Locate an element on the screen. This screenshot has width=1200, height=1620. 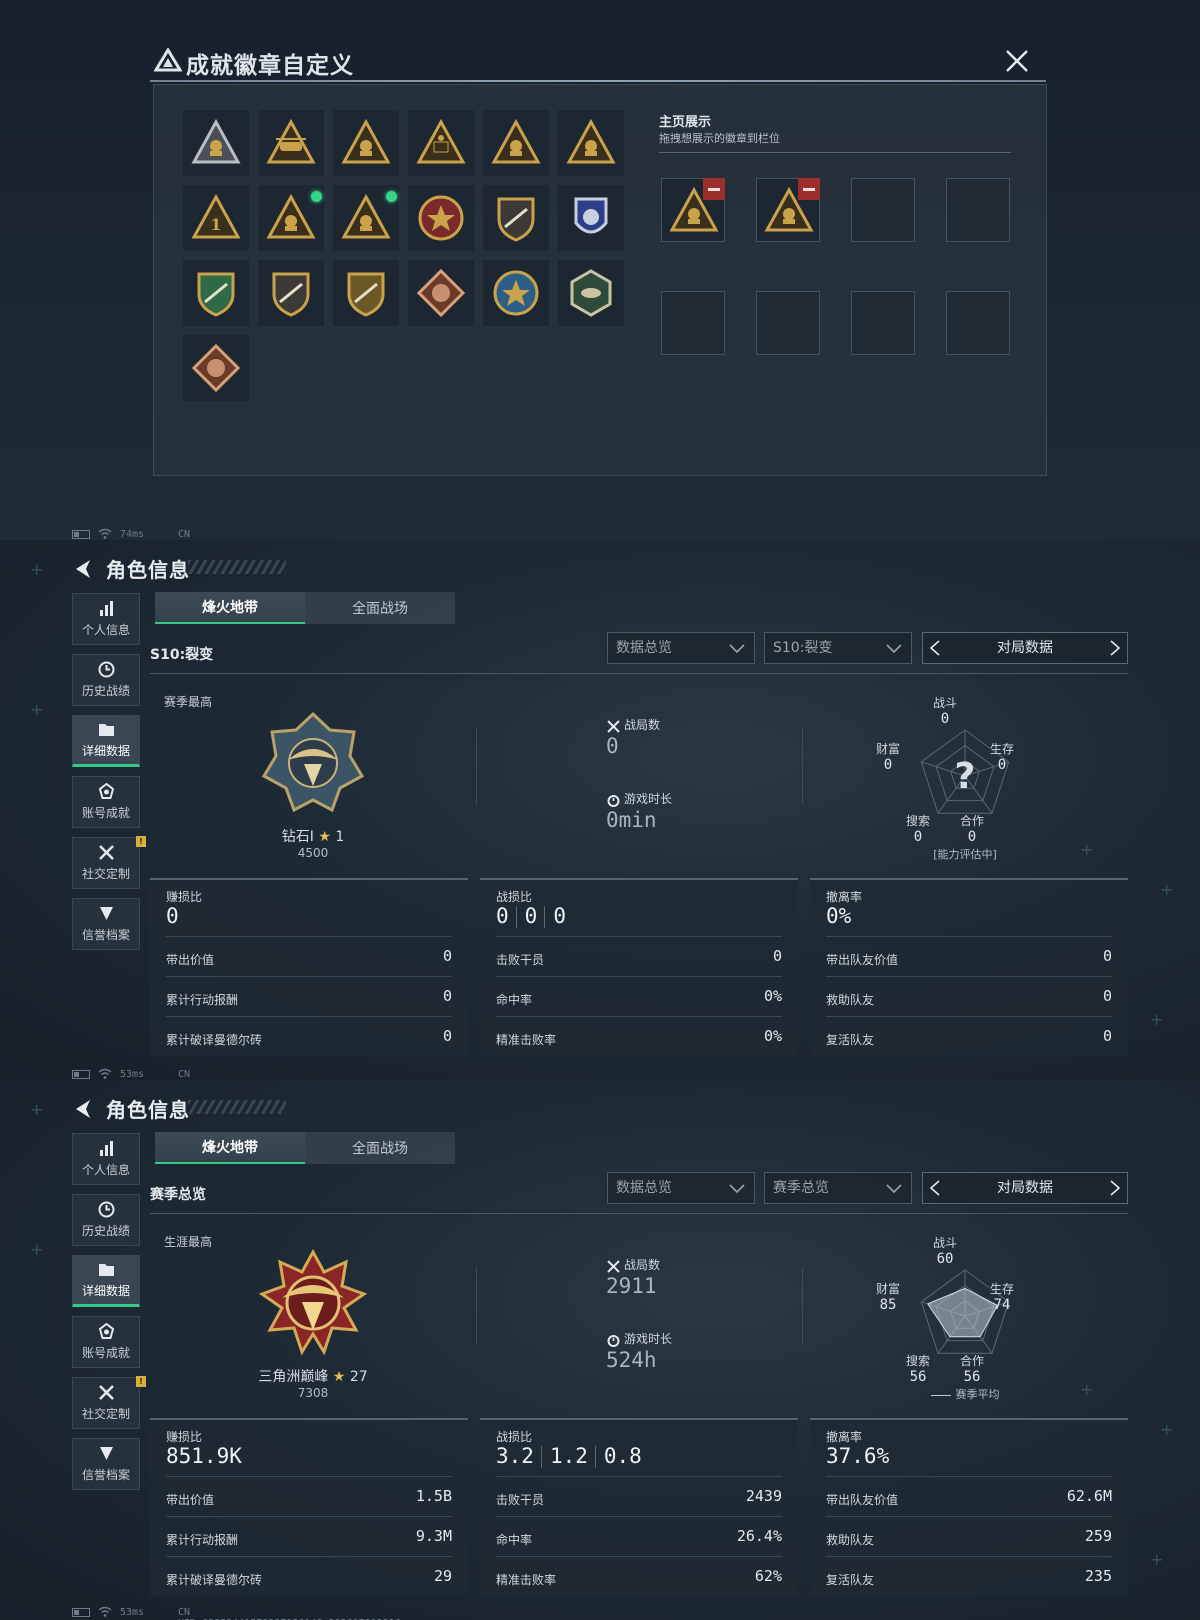
stat-panel-2: 撤离率 37.6% 带出队友价值 62.6M 救助队友 259 复活队友 235 is located at coordinates (969, 1507).